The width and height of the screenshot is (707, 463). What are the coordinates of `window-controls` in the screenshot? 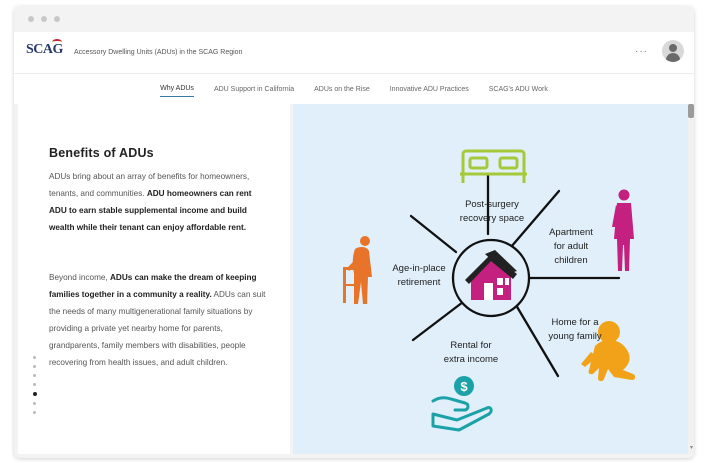 It's located at (354, 19).